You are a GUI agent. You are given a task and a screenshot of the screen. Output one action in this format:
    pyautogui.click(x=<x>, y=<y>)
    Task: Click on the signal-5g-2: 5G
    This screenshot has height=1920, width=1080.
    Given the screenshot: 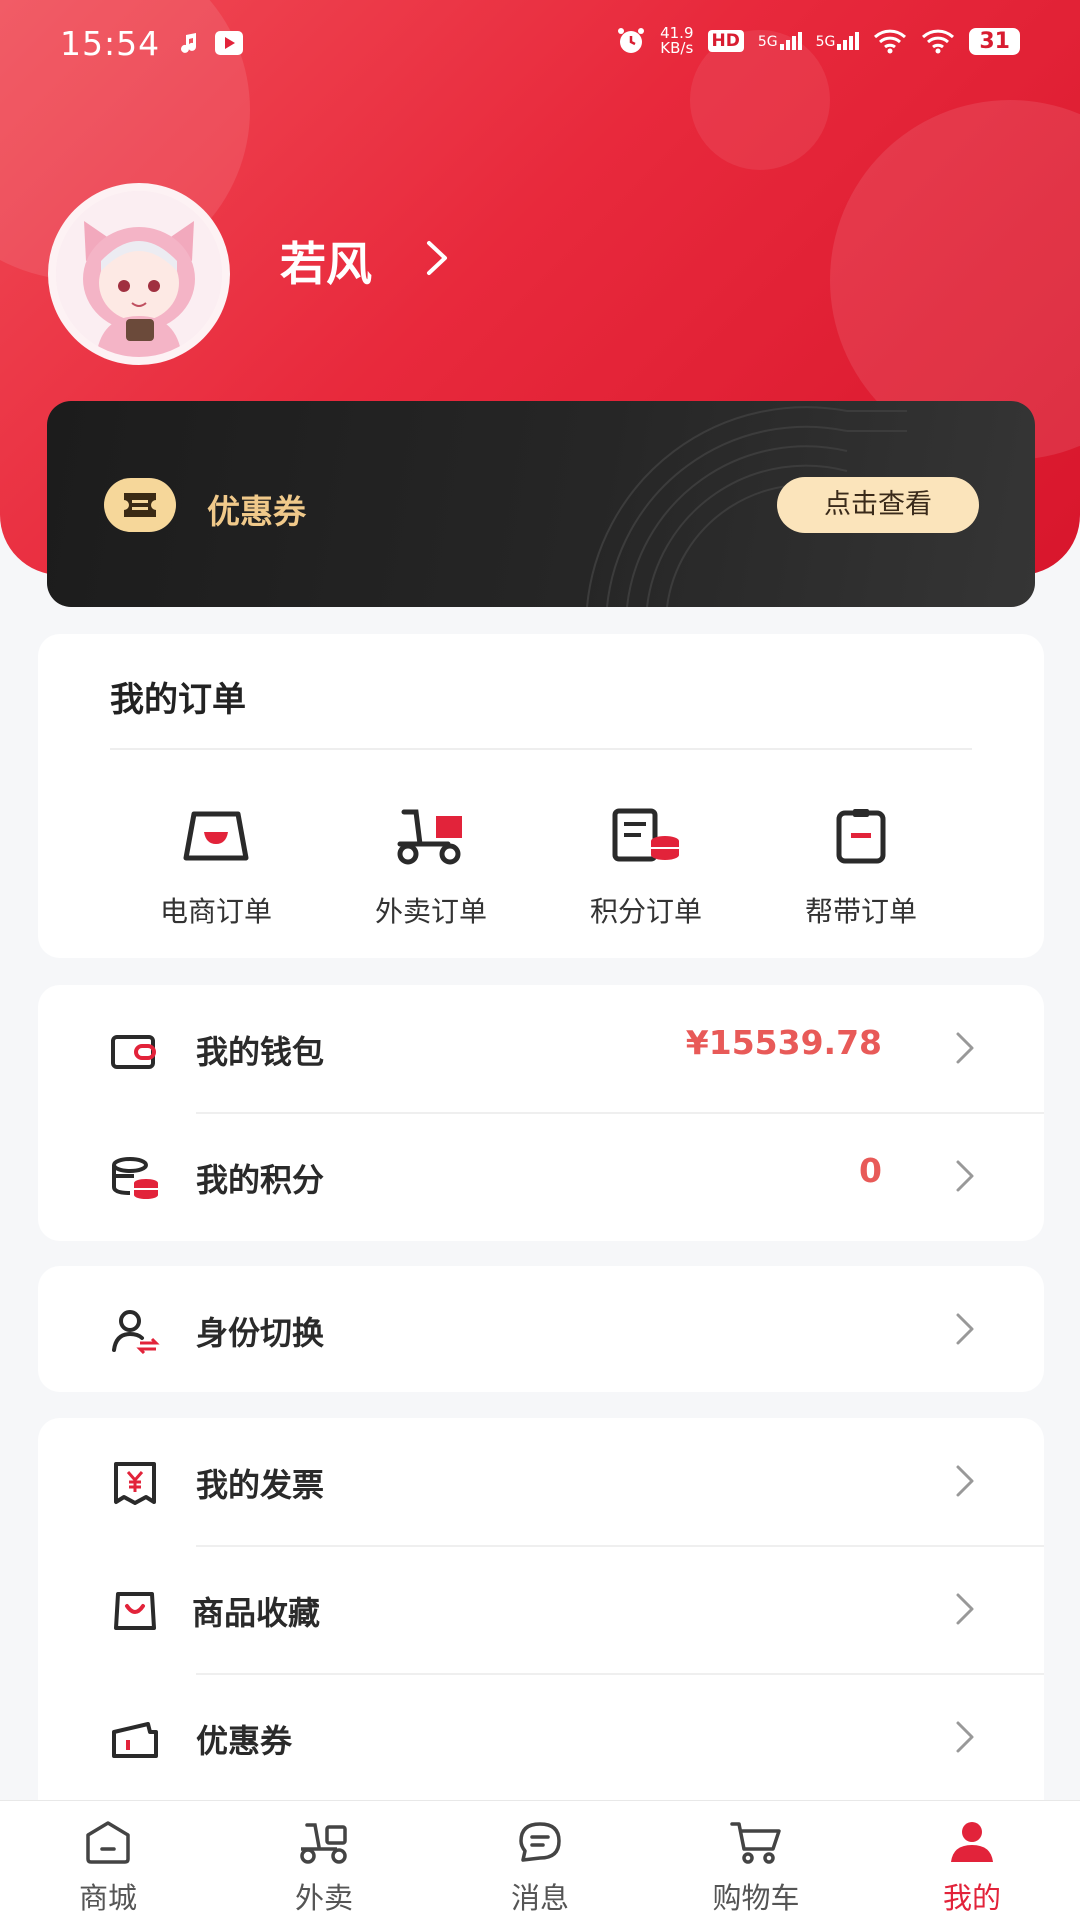 What is the action you would take?
    pyautogui.click(x=838, y=41)
    